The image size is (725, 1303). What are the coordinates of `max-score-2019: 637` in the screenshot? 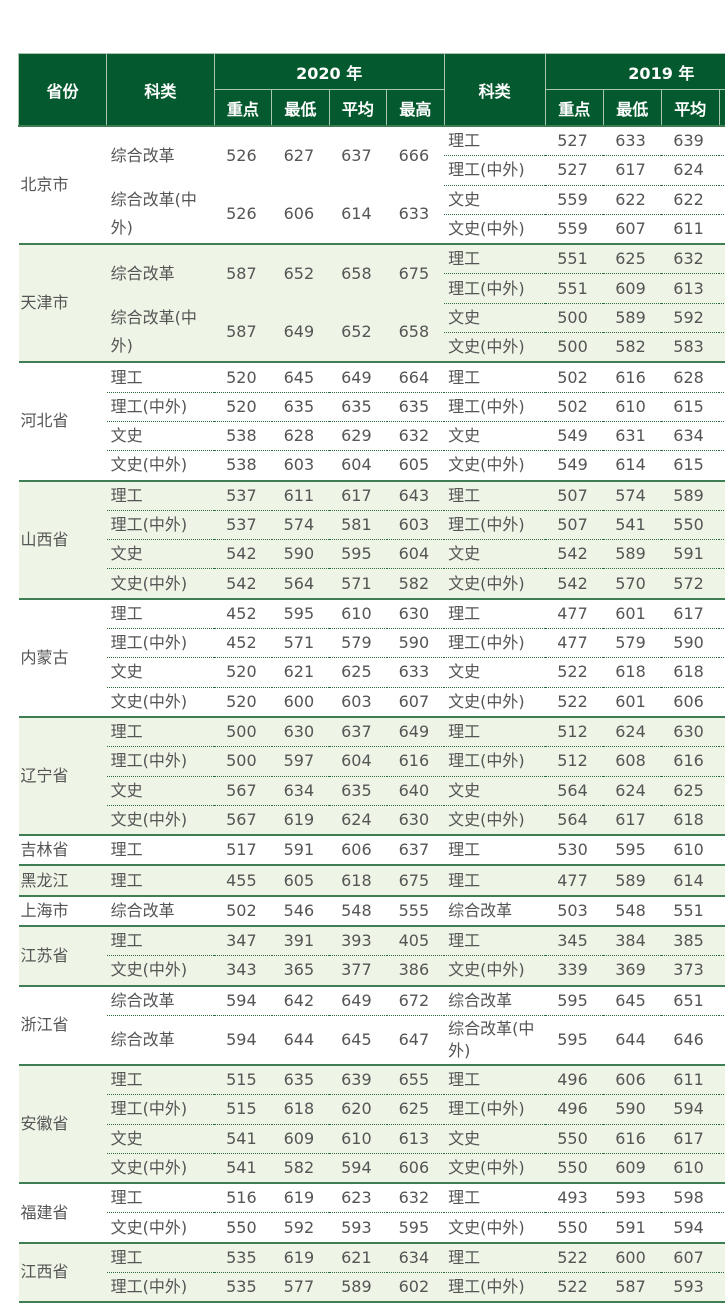 It's located at (722, 435).